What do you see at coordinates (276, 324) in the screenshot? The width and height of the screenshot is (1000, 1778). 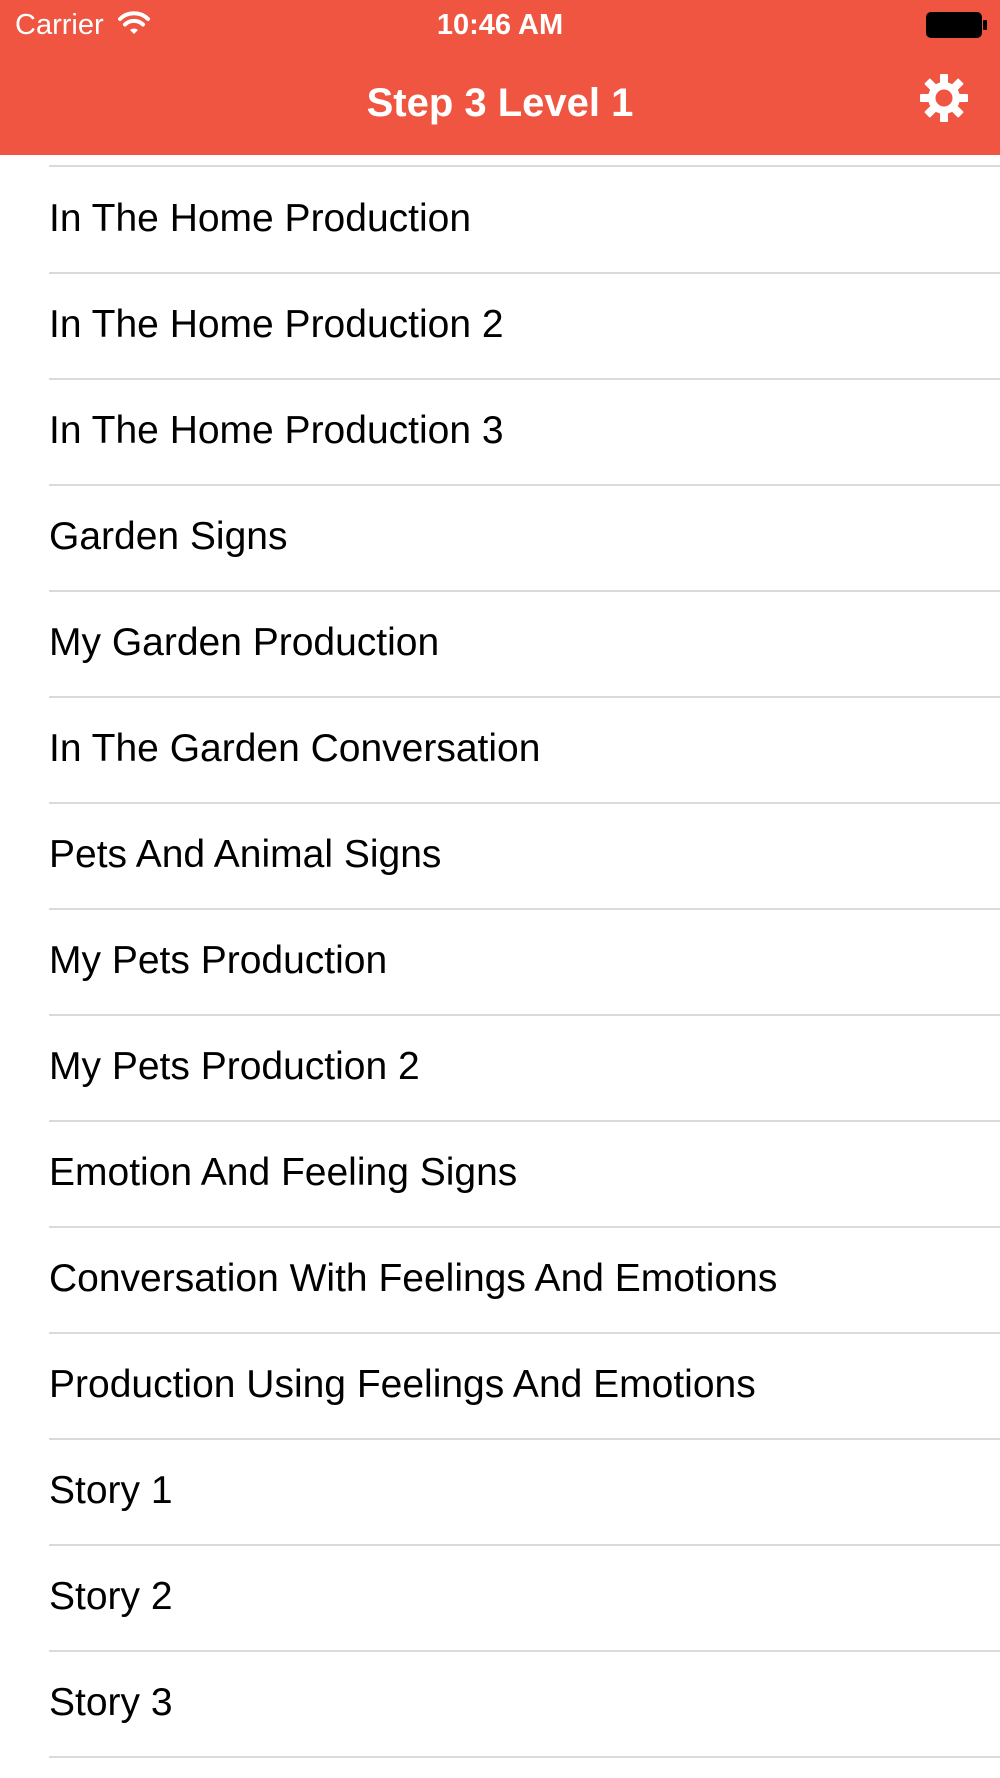 I see `list-item-label: In The Home Production 2` at bounding box center [276, 324].